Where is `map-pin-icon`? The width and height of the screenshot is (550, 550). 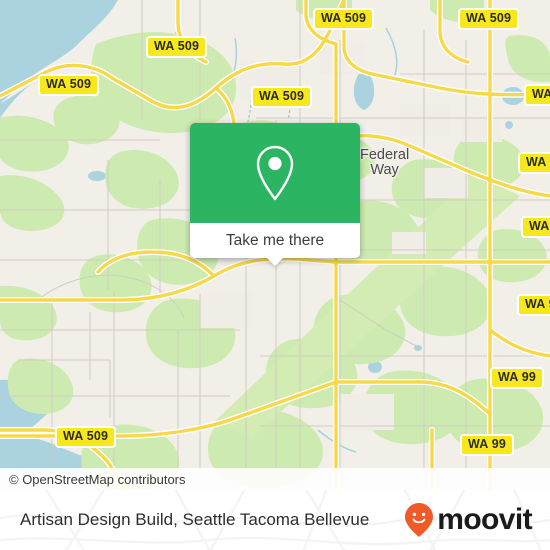
map-pin-icon is located at coordinates (275, 173).